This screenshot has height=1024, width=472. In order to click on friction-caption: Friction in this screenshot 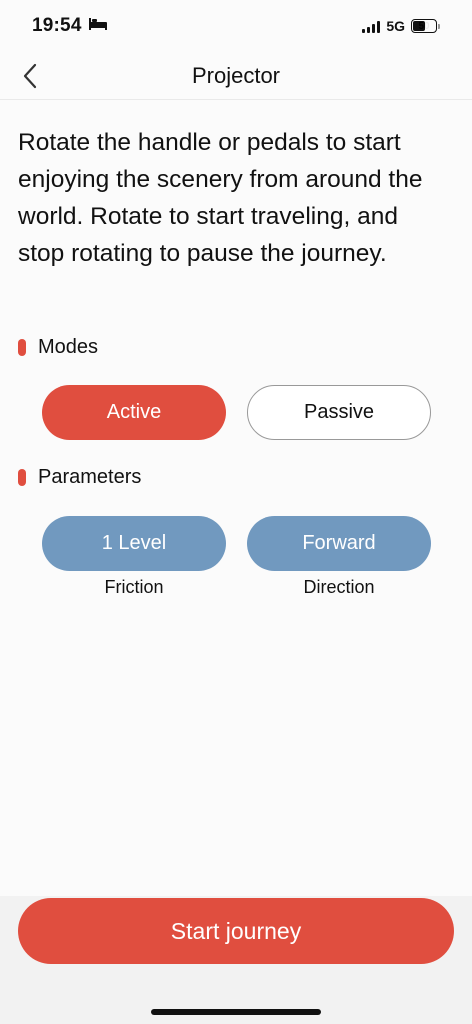, I will do `click(134, 587)`.